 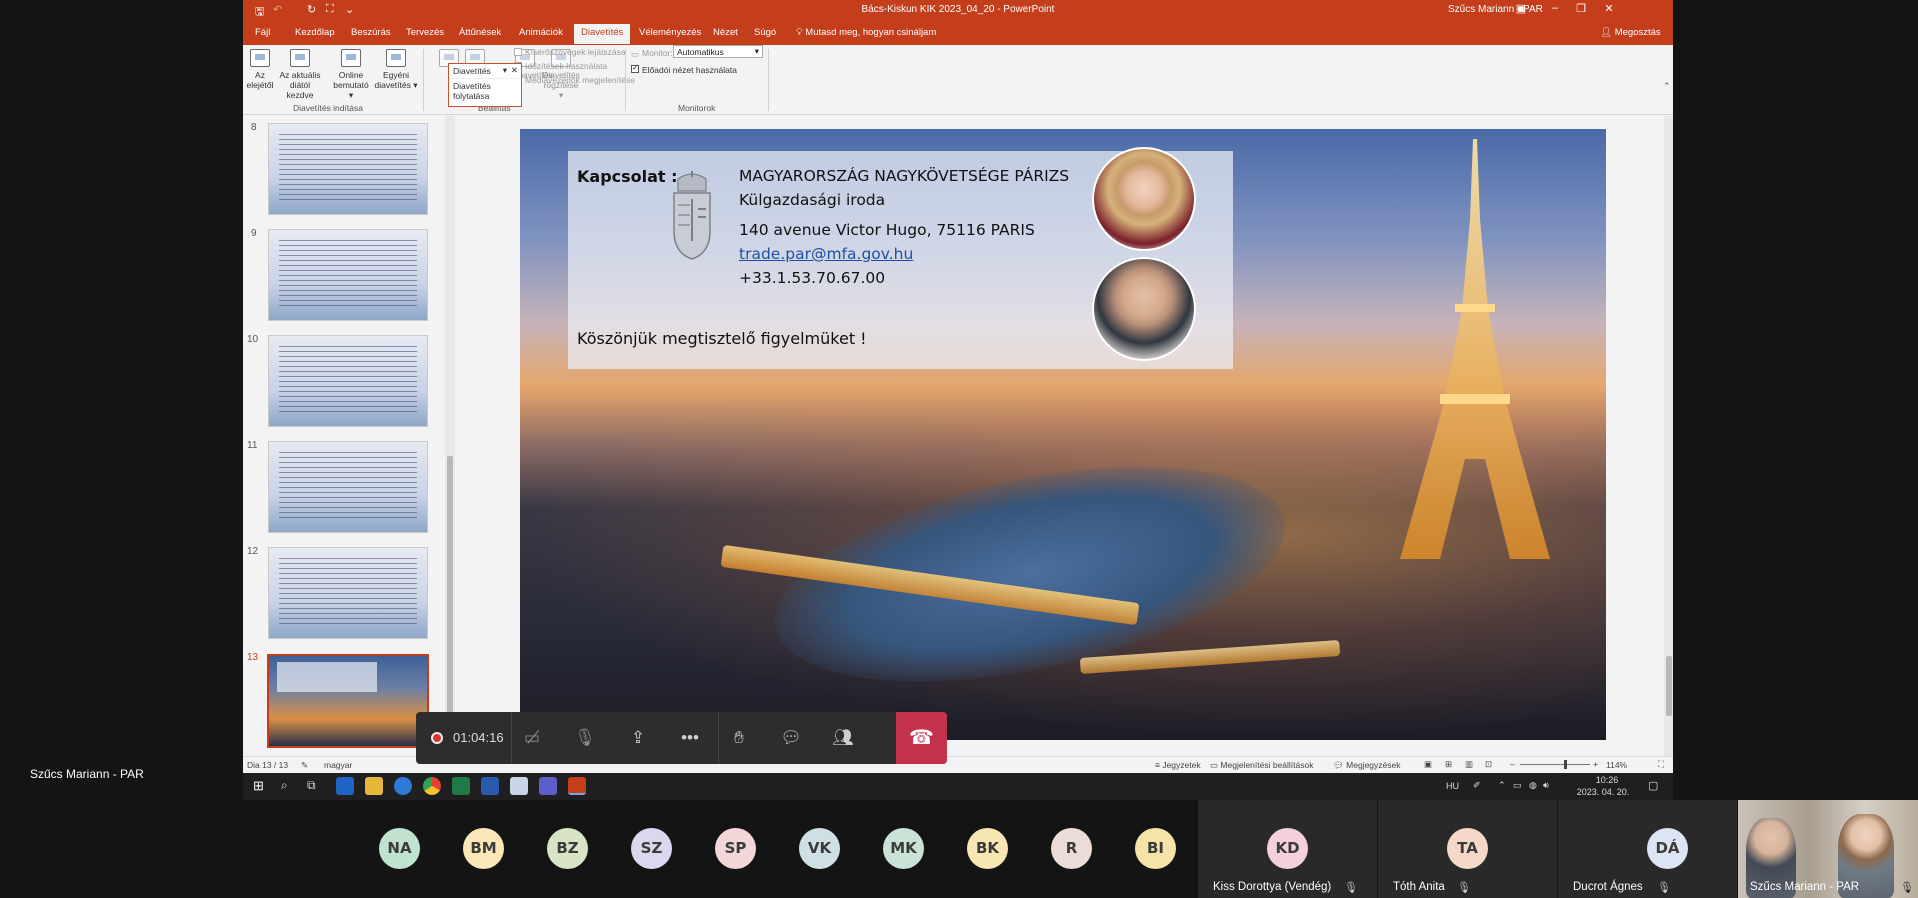 I want to click on participant-avatar: MK, so click(x=903, y=848).